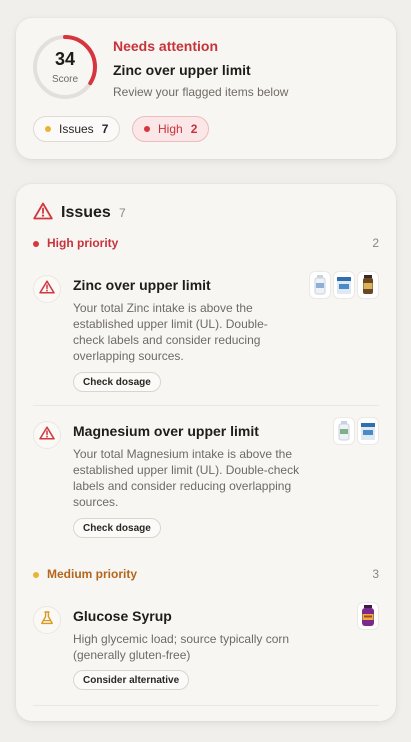 The height and width of the screenshot is (742, 411). I want to click on issues-heading-count: 7, so click(122, 213).